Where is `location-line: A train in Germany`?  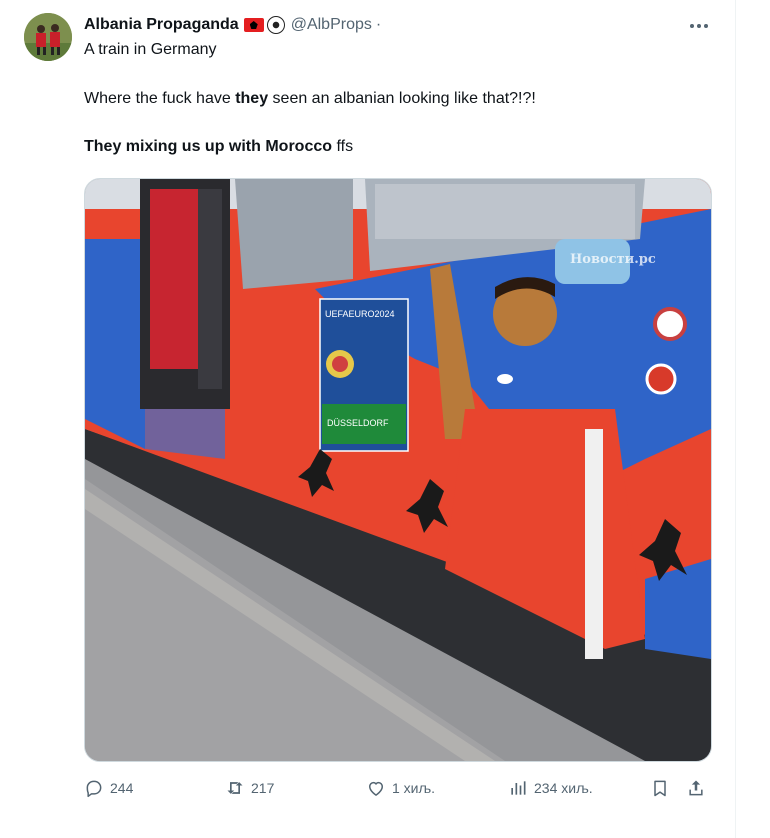 location-line: A train in Germany is located at coordinates (150, 49).